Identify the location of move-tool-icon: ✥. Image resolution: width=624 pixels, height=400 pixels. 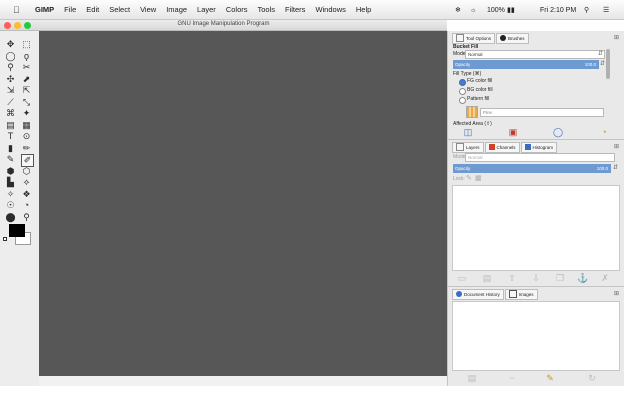
(10, 44).